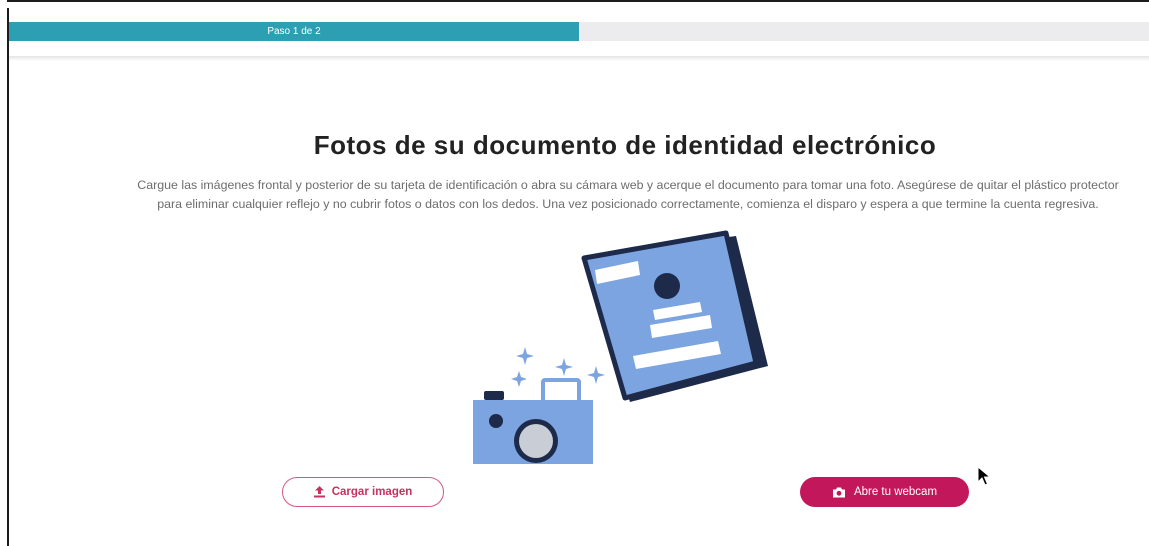 The width and height of the screenshot is (1149, 546). I want to click on open-webcam-button: Abre tu webcam, so click(884, 492).